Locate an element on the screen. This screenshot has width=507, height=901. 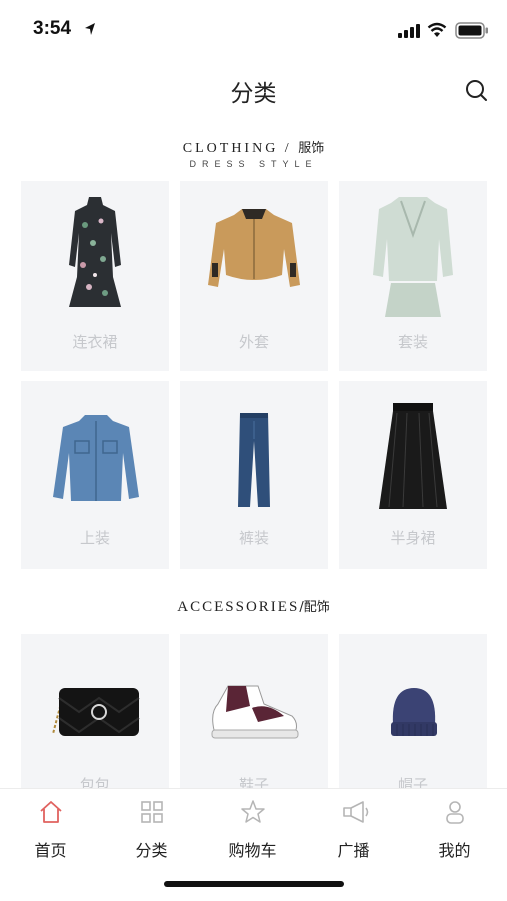
location-arrow-icon is located at coordinates (90, 29).